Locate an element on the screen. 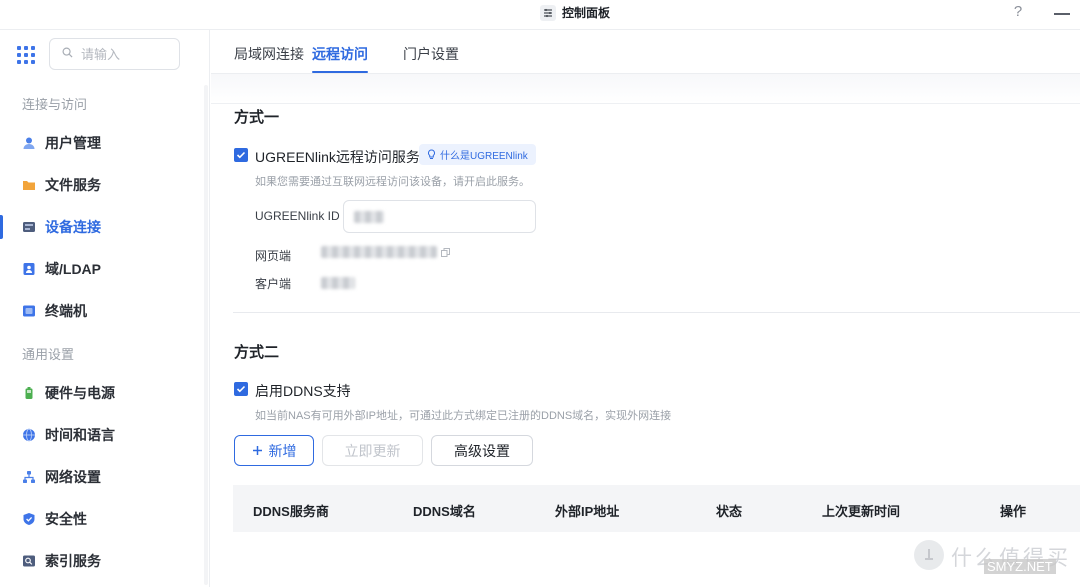 The height and width of the screenshot is (587, 1080). ugreenlink-id-field is located at coordinates (439, 216).